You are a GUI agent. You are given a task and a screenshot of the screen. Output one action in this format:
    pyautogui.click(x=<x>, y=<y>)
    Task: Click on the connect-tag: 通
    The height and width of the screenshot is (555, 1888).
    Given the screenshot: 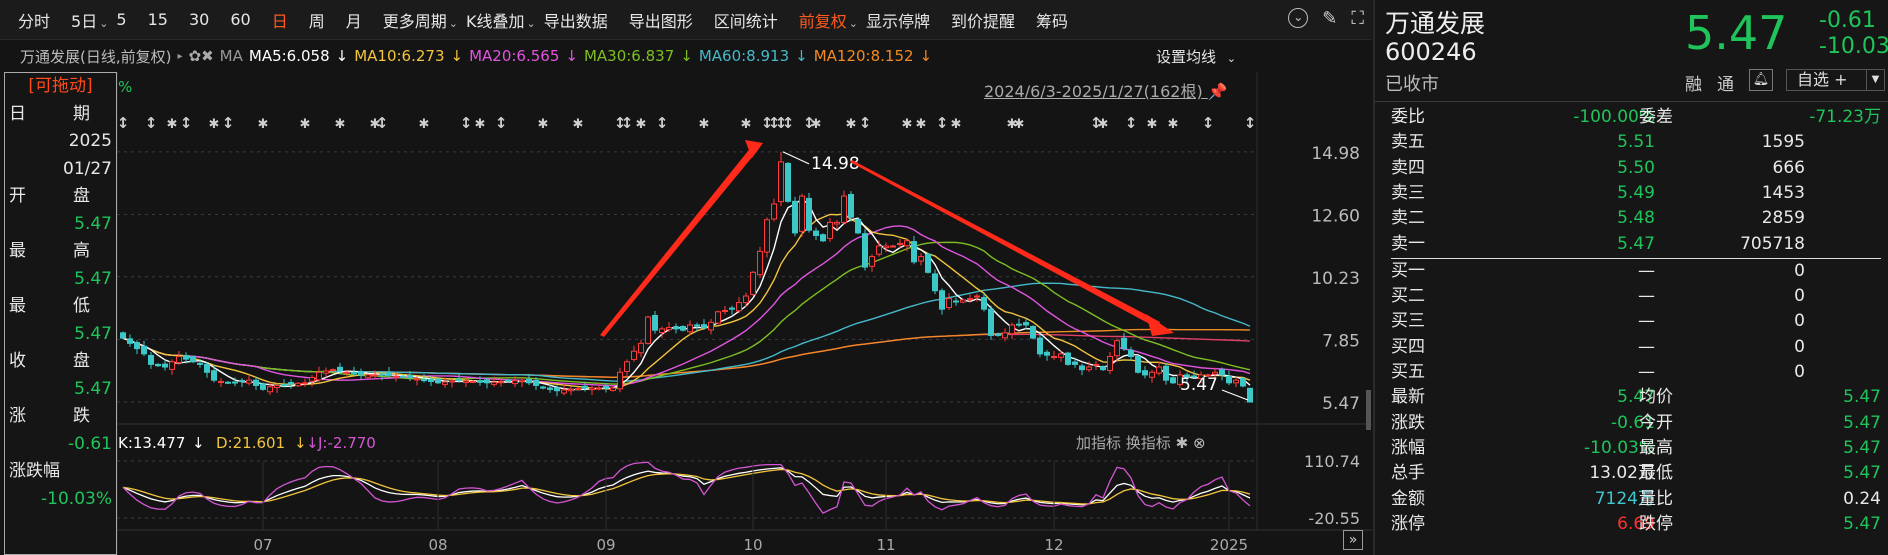 What is the action you would take?
    pyautogui.click(x=1725, y=82)
    